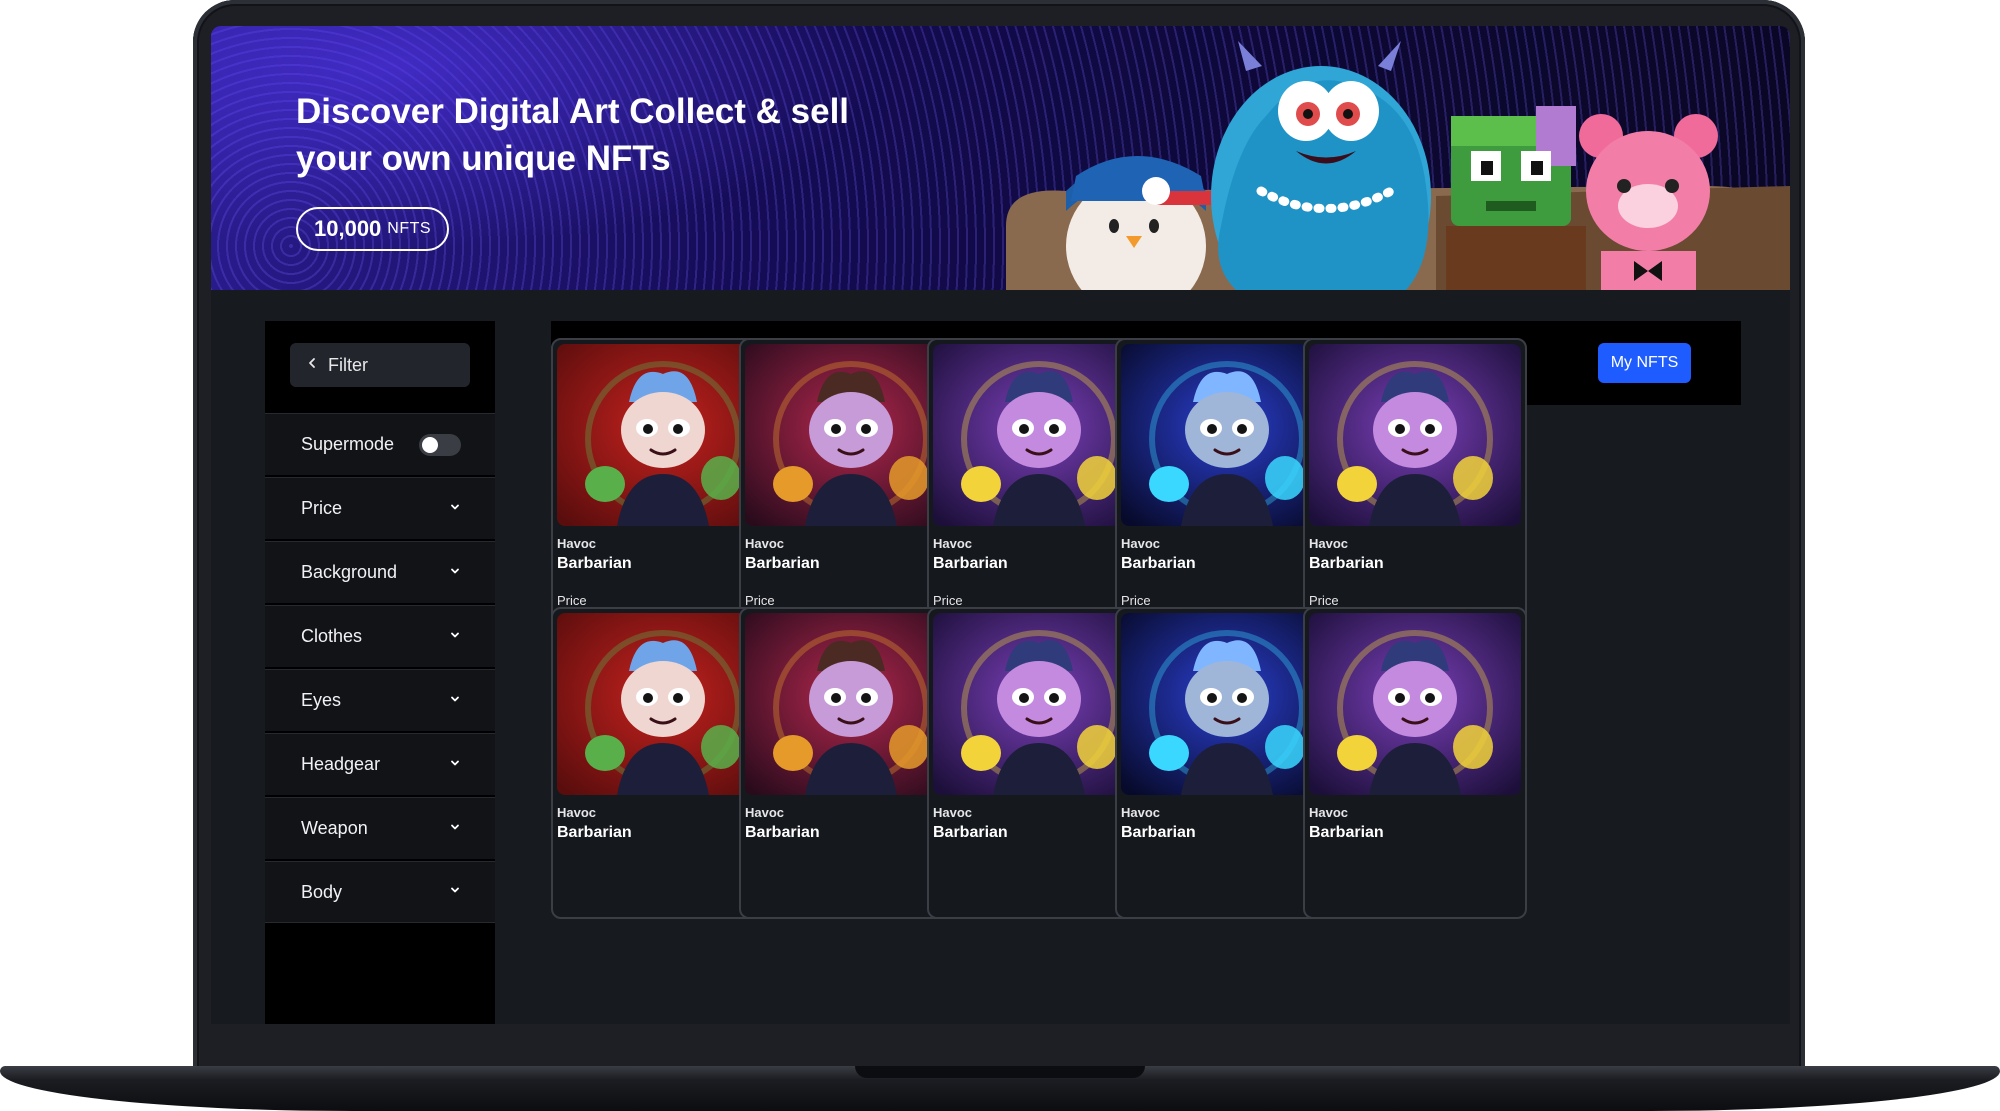  I want to click on filter-label: Filter, so click(348, 364).